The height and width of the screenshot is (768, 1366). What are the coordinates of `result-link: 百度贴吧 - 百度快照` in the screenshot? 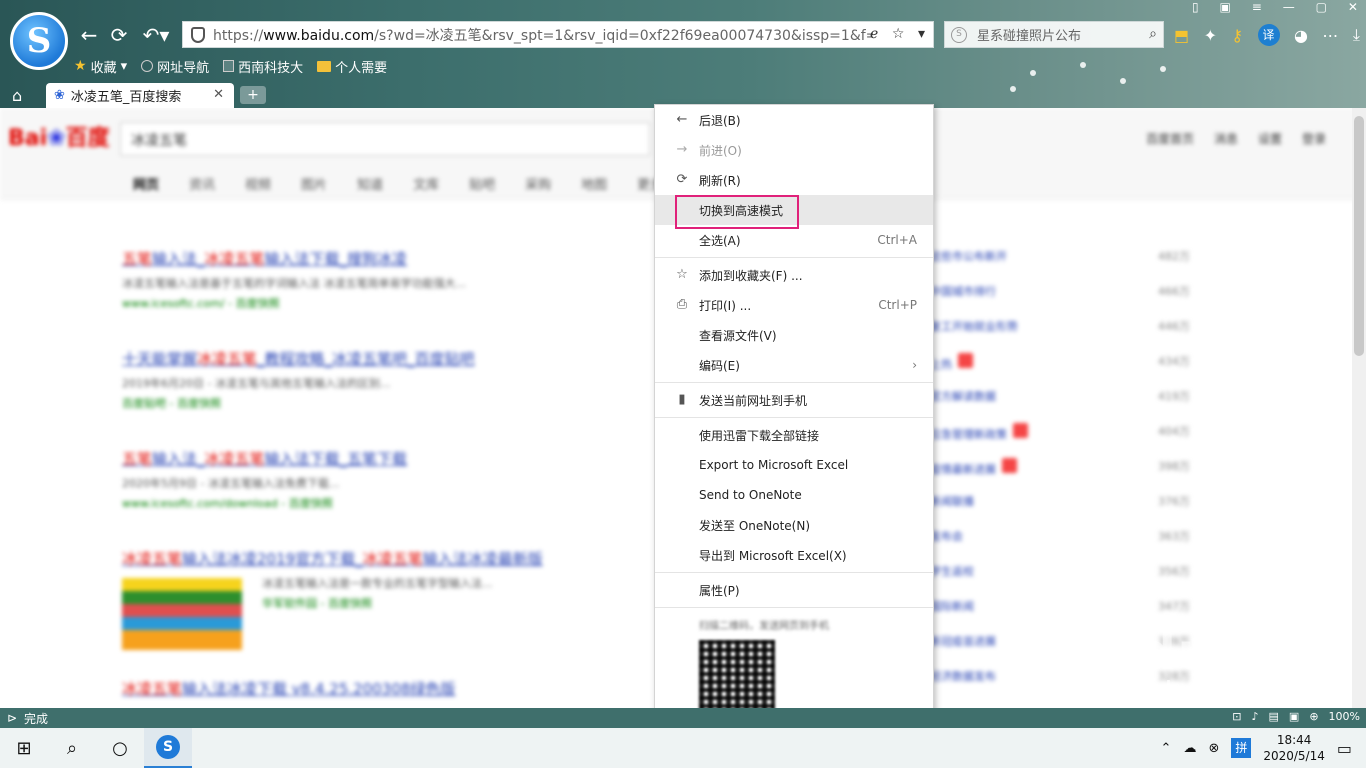 It's located at (382, 403).